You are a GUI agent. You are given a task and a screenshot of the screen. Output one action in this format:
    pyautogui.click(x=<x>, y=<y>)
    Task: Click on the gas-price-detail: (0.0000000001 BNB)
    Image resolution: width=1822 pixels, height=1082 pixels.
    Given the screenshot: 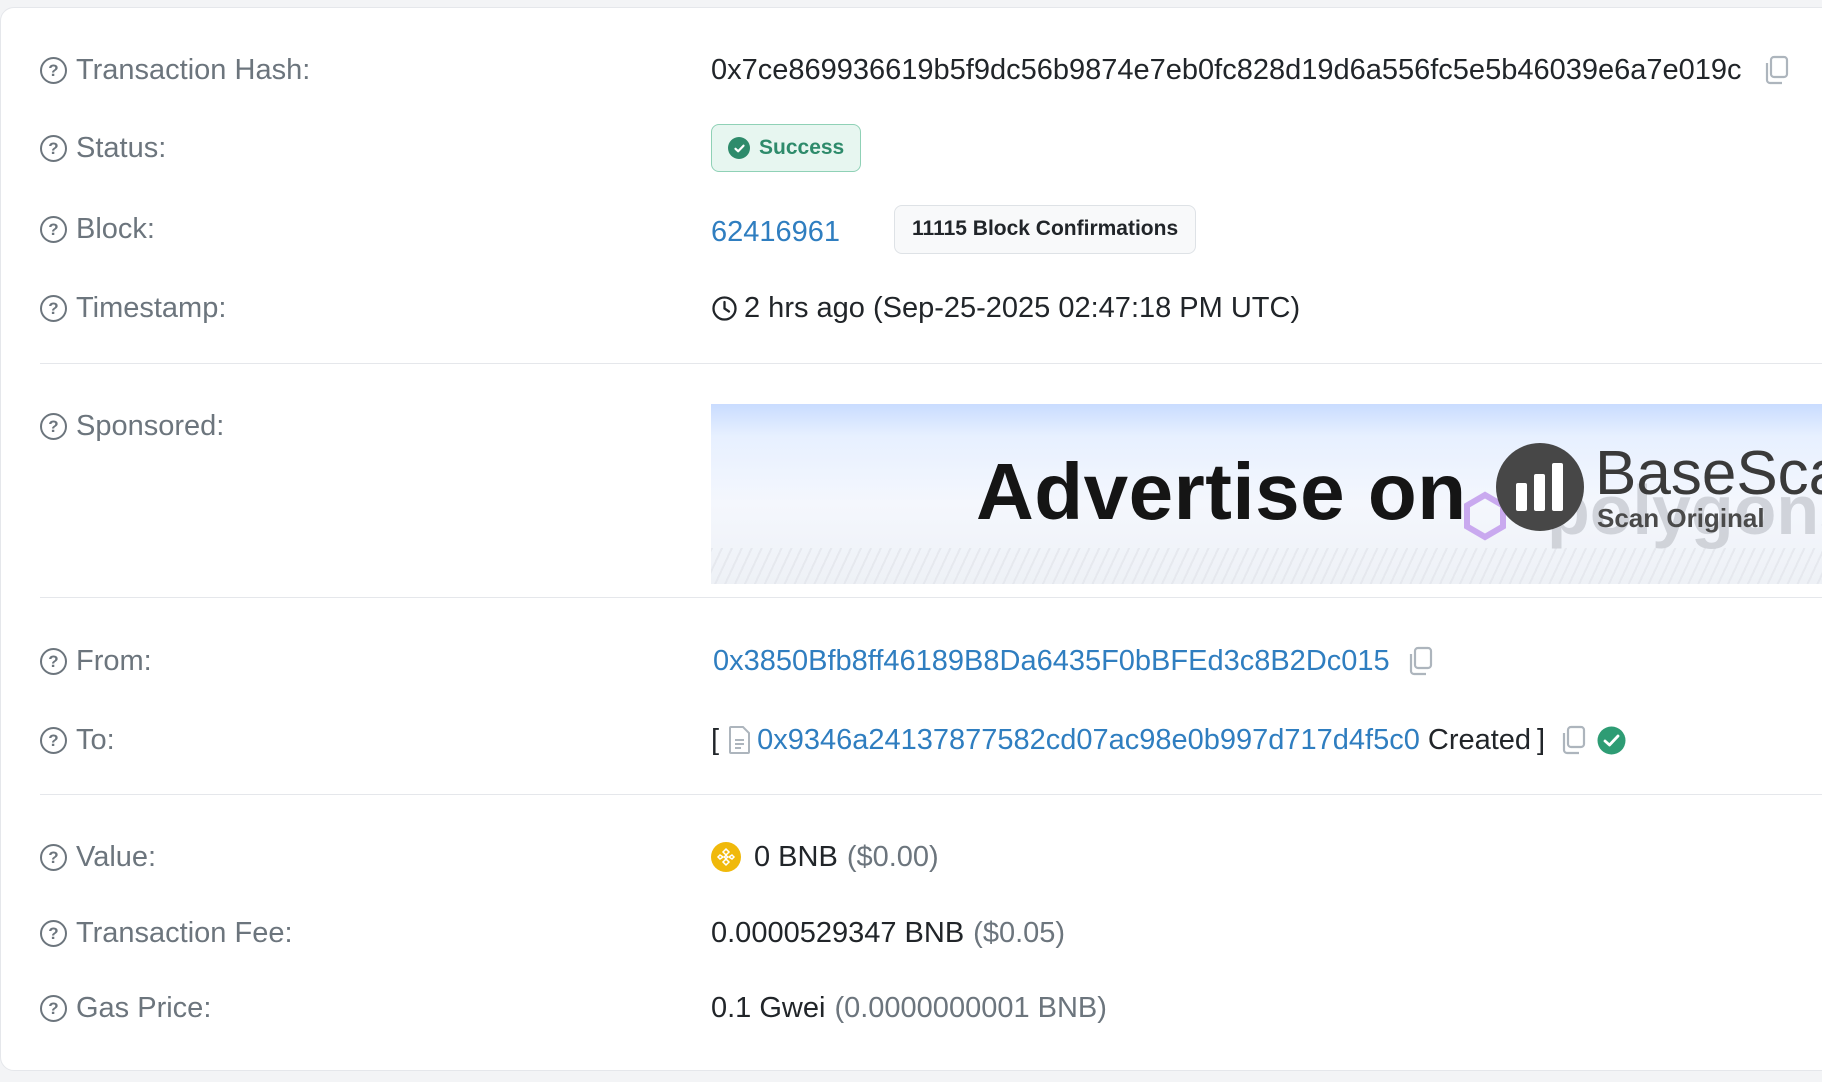 What is the action you would take?
    pyautogui.click(x=970, y=1007)
    